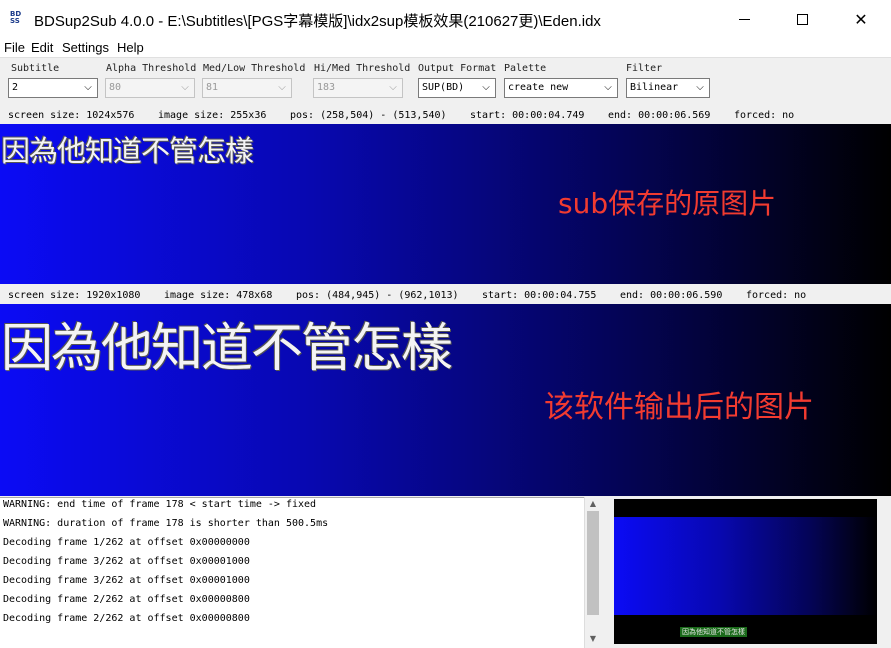 This screenshot has height=648, width=891. What do you see at coordinates (679, 407) in the screenshot?
I see `target-annotation: 该软件输出后的图片` at bounding box center [679, 407].